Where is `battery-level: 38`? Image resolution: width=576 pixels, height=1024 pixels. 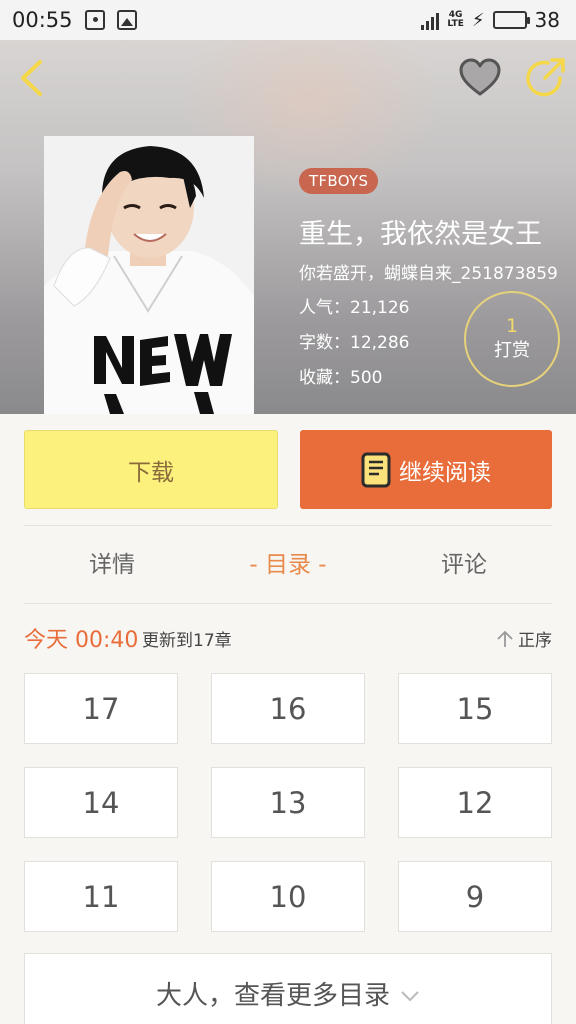
battery-level: 38 is located at coordinates (547, 20).